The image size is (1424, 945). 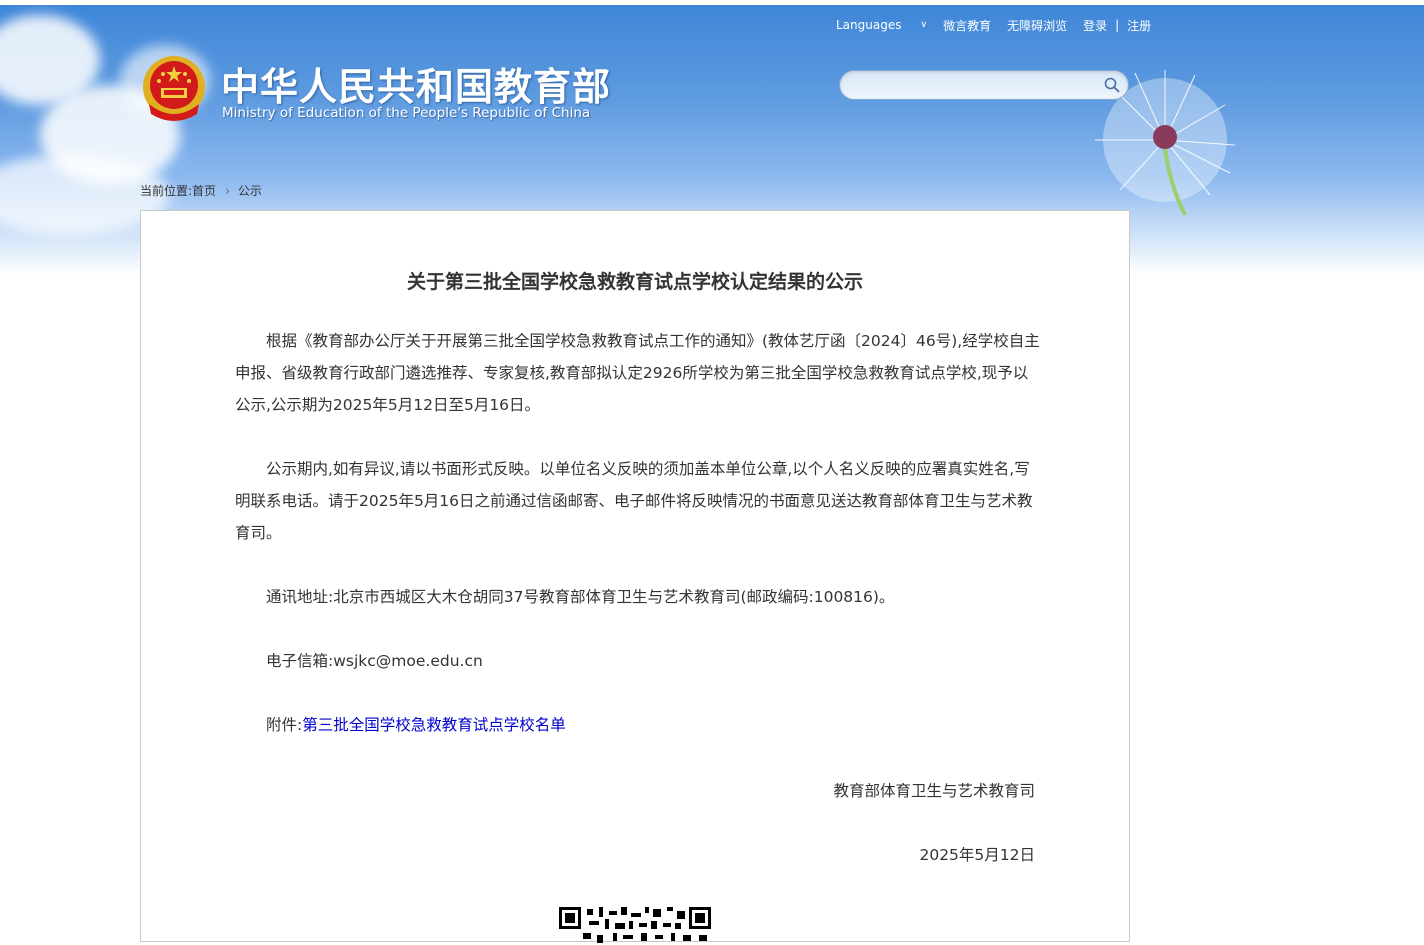 I want to click on breadcrumb: 当前位置:首页 › 公示, so click(x=201, y=190).